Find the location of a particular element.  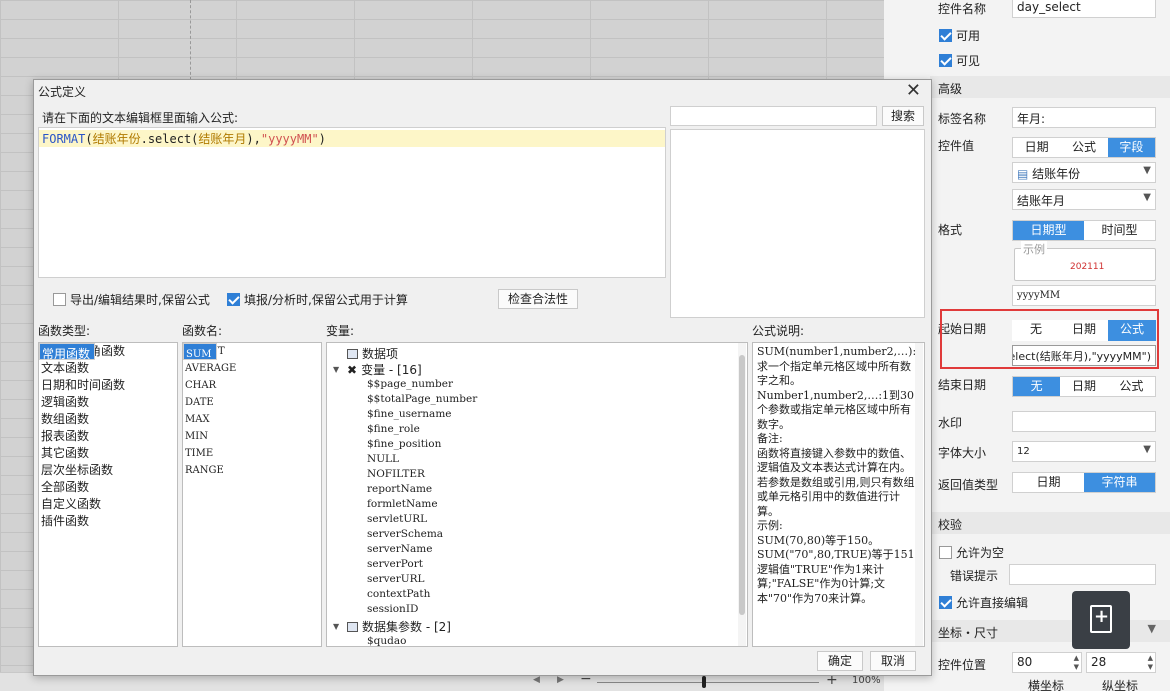

end-date-formula: 公式 is located at coordinates (1131, 386).